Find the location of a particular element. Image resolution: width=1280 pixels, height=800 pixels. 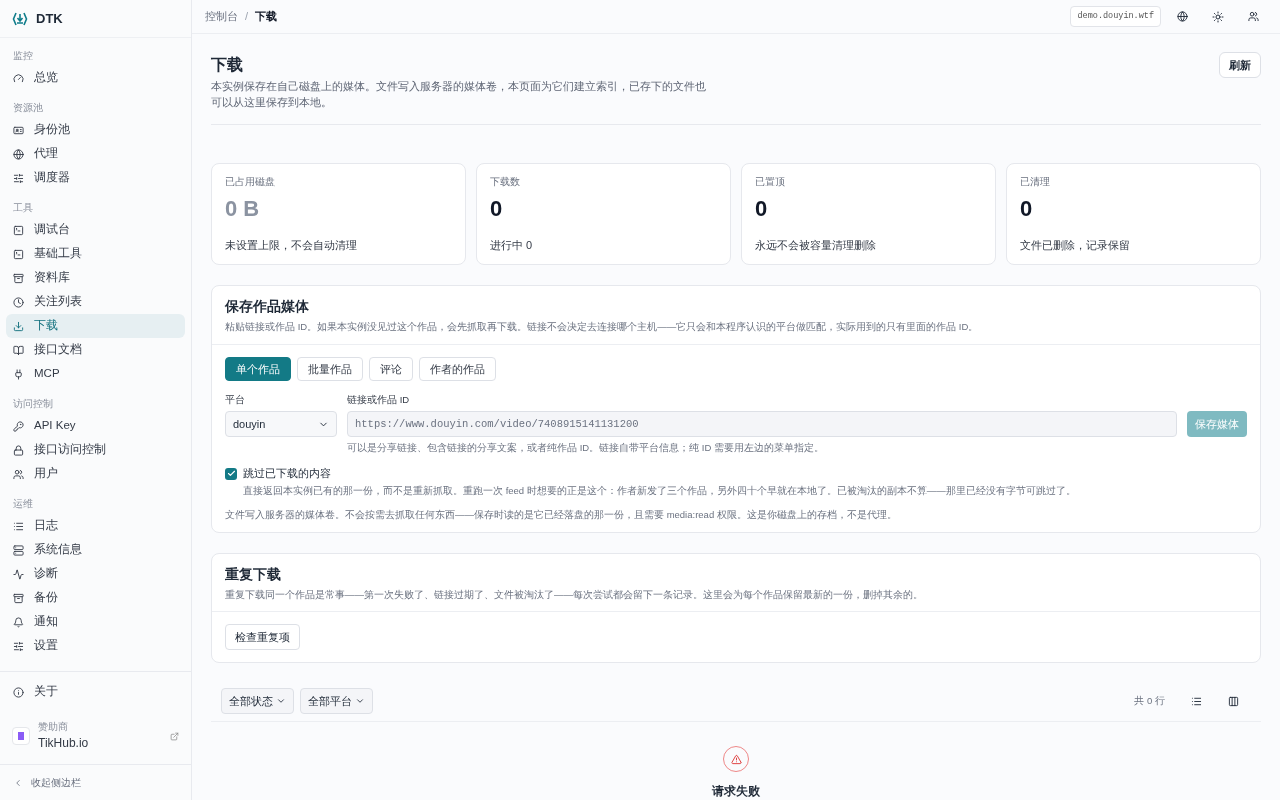

sponsor-name: TikHub.io is located at coordinates (64, 744).